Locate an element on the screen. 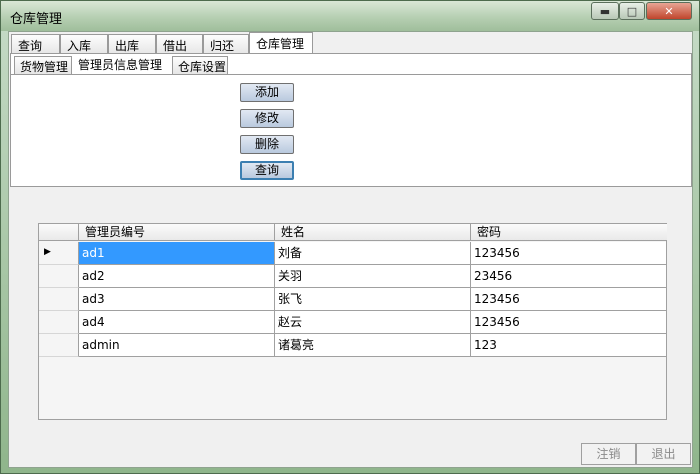 This screenshot has width=700, height=474. window-title: 仓库管理 is located at coordinates (36, 19).